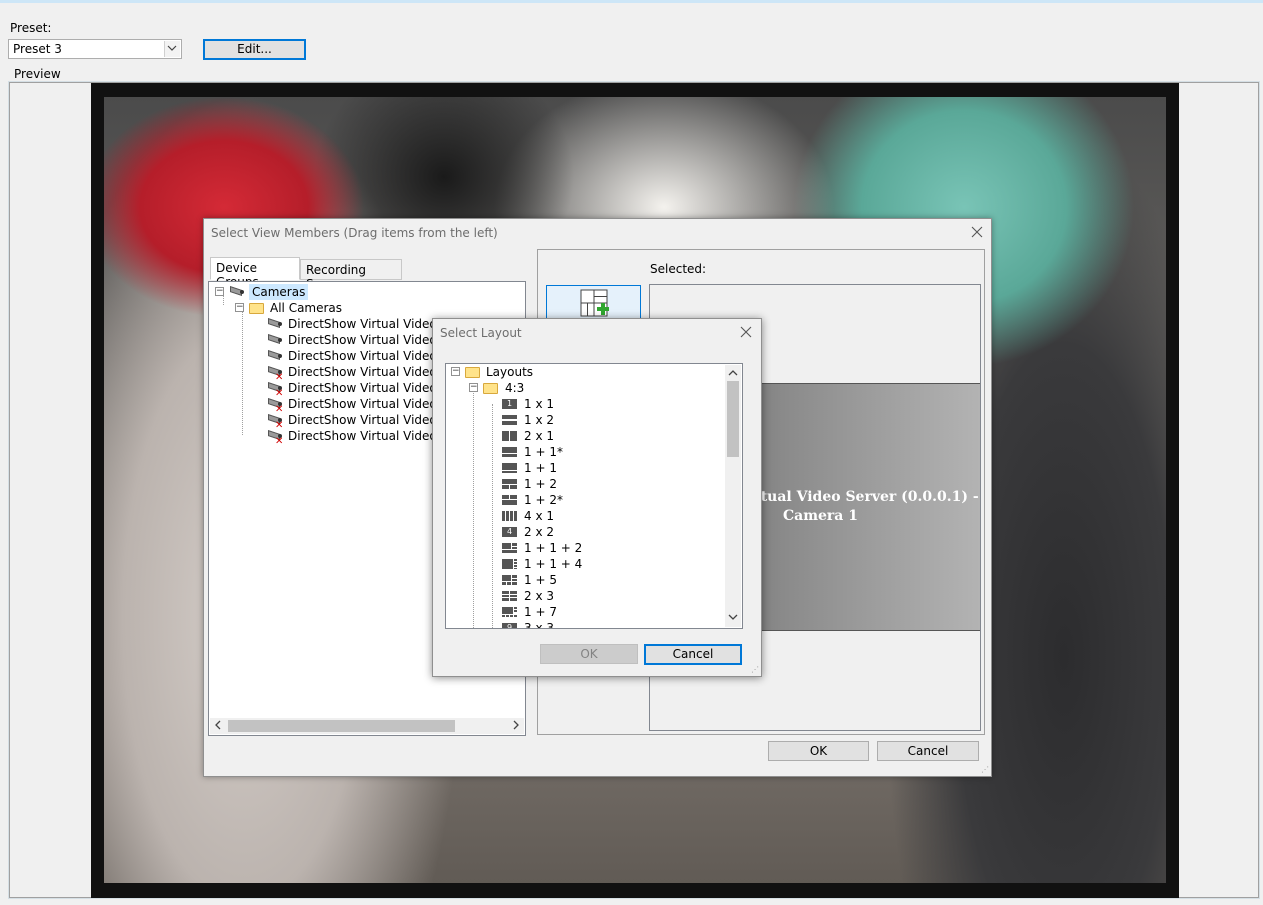 This screenshot has height=905, width=1263. I want to click on chevron-down-icon, so click(172, 49).